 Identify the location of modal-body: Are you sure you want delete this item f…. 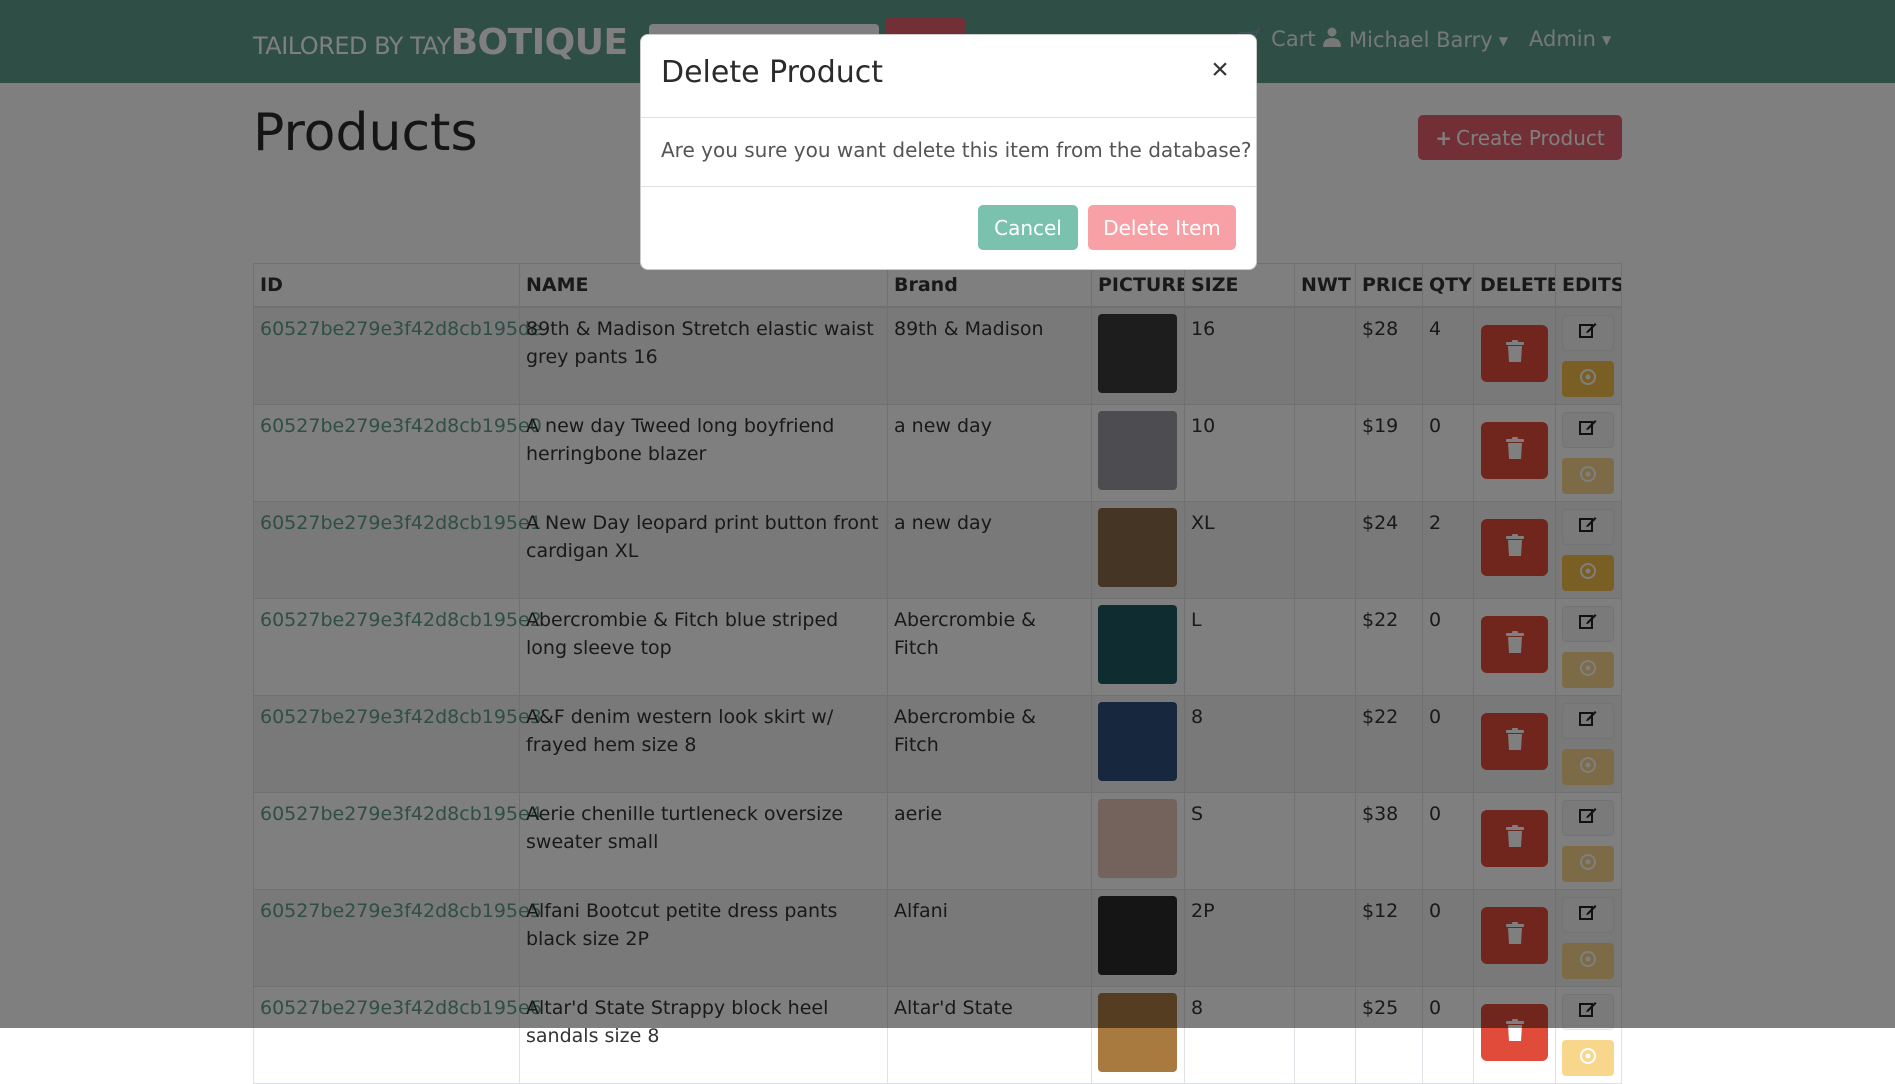
(948, 152).